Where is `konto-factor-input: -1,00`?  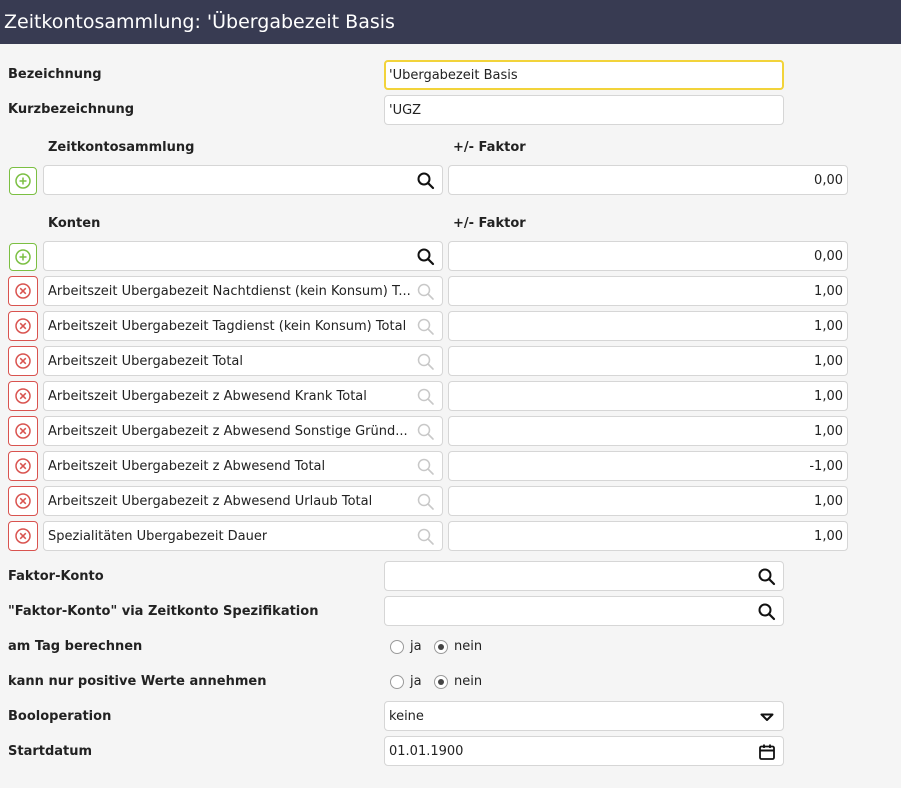 konto-factor-input: -1,00 is located at coordinates (648, 466).